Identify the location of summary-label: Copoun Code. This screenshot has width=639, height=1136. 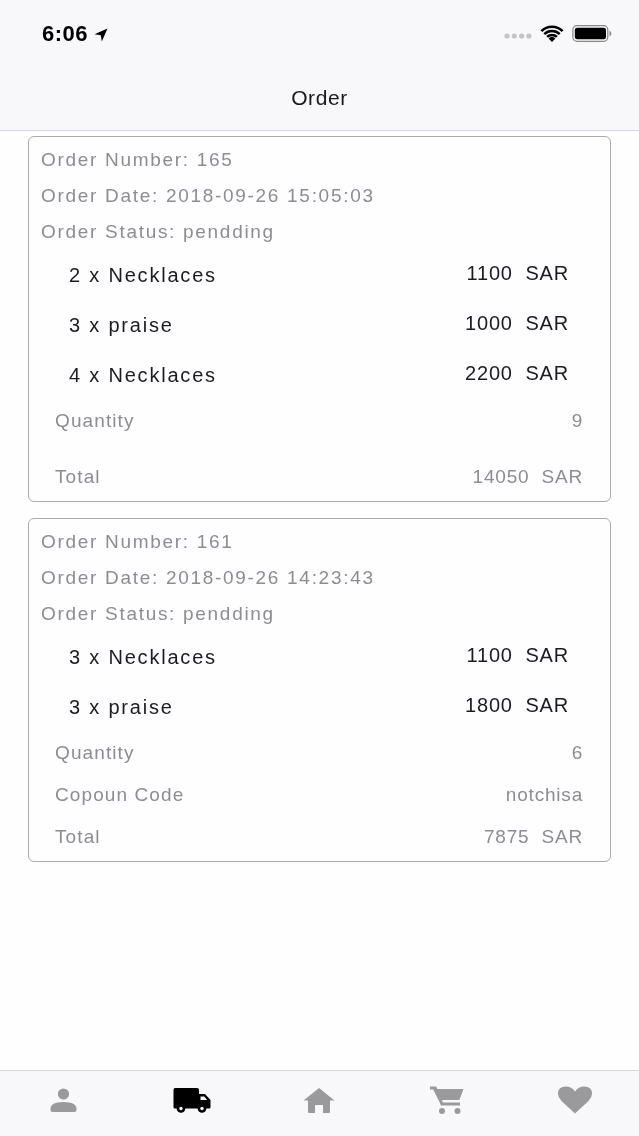
(120, 795).